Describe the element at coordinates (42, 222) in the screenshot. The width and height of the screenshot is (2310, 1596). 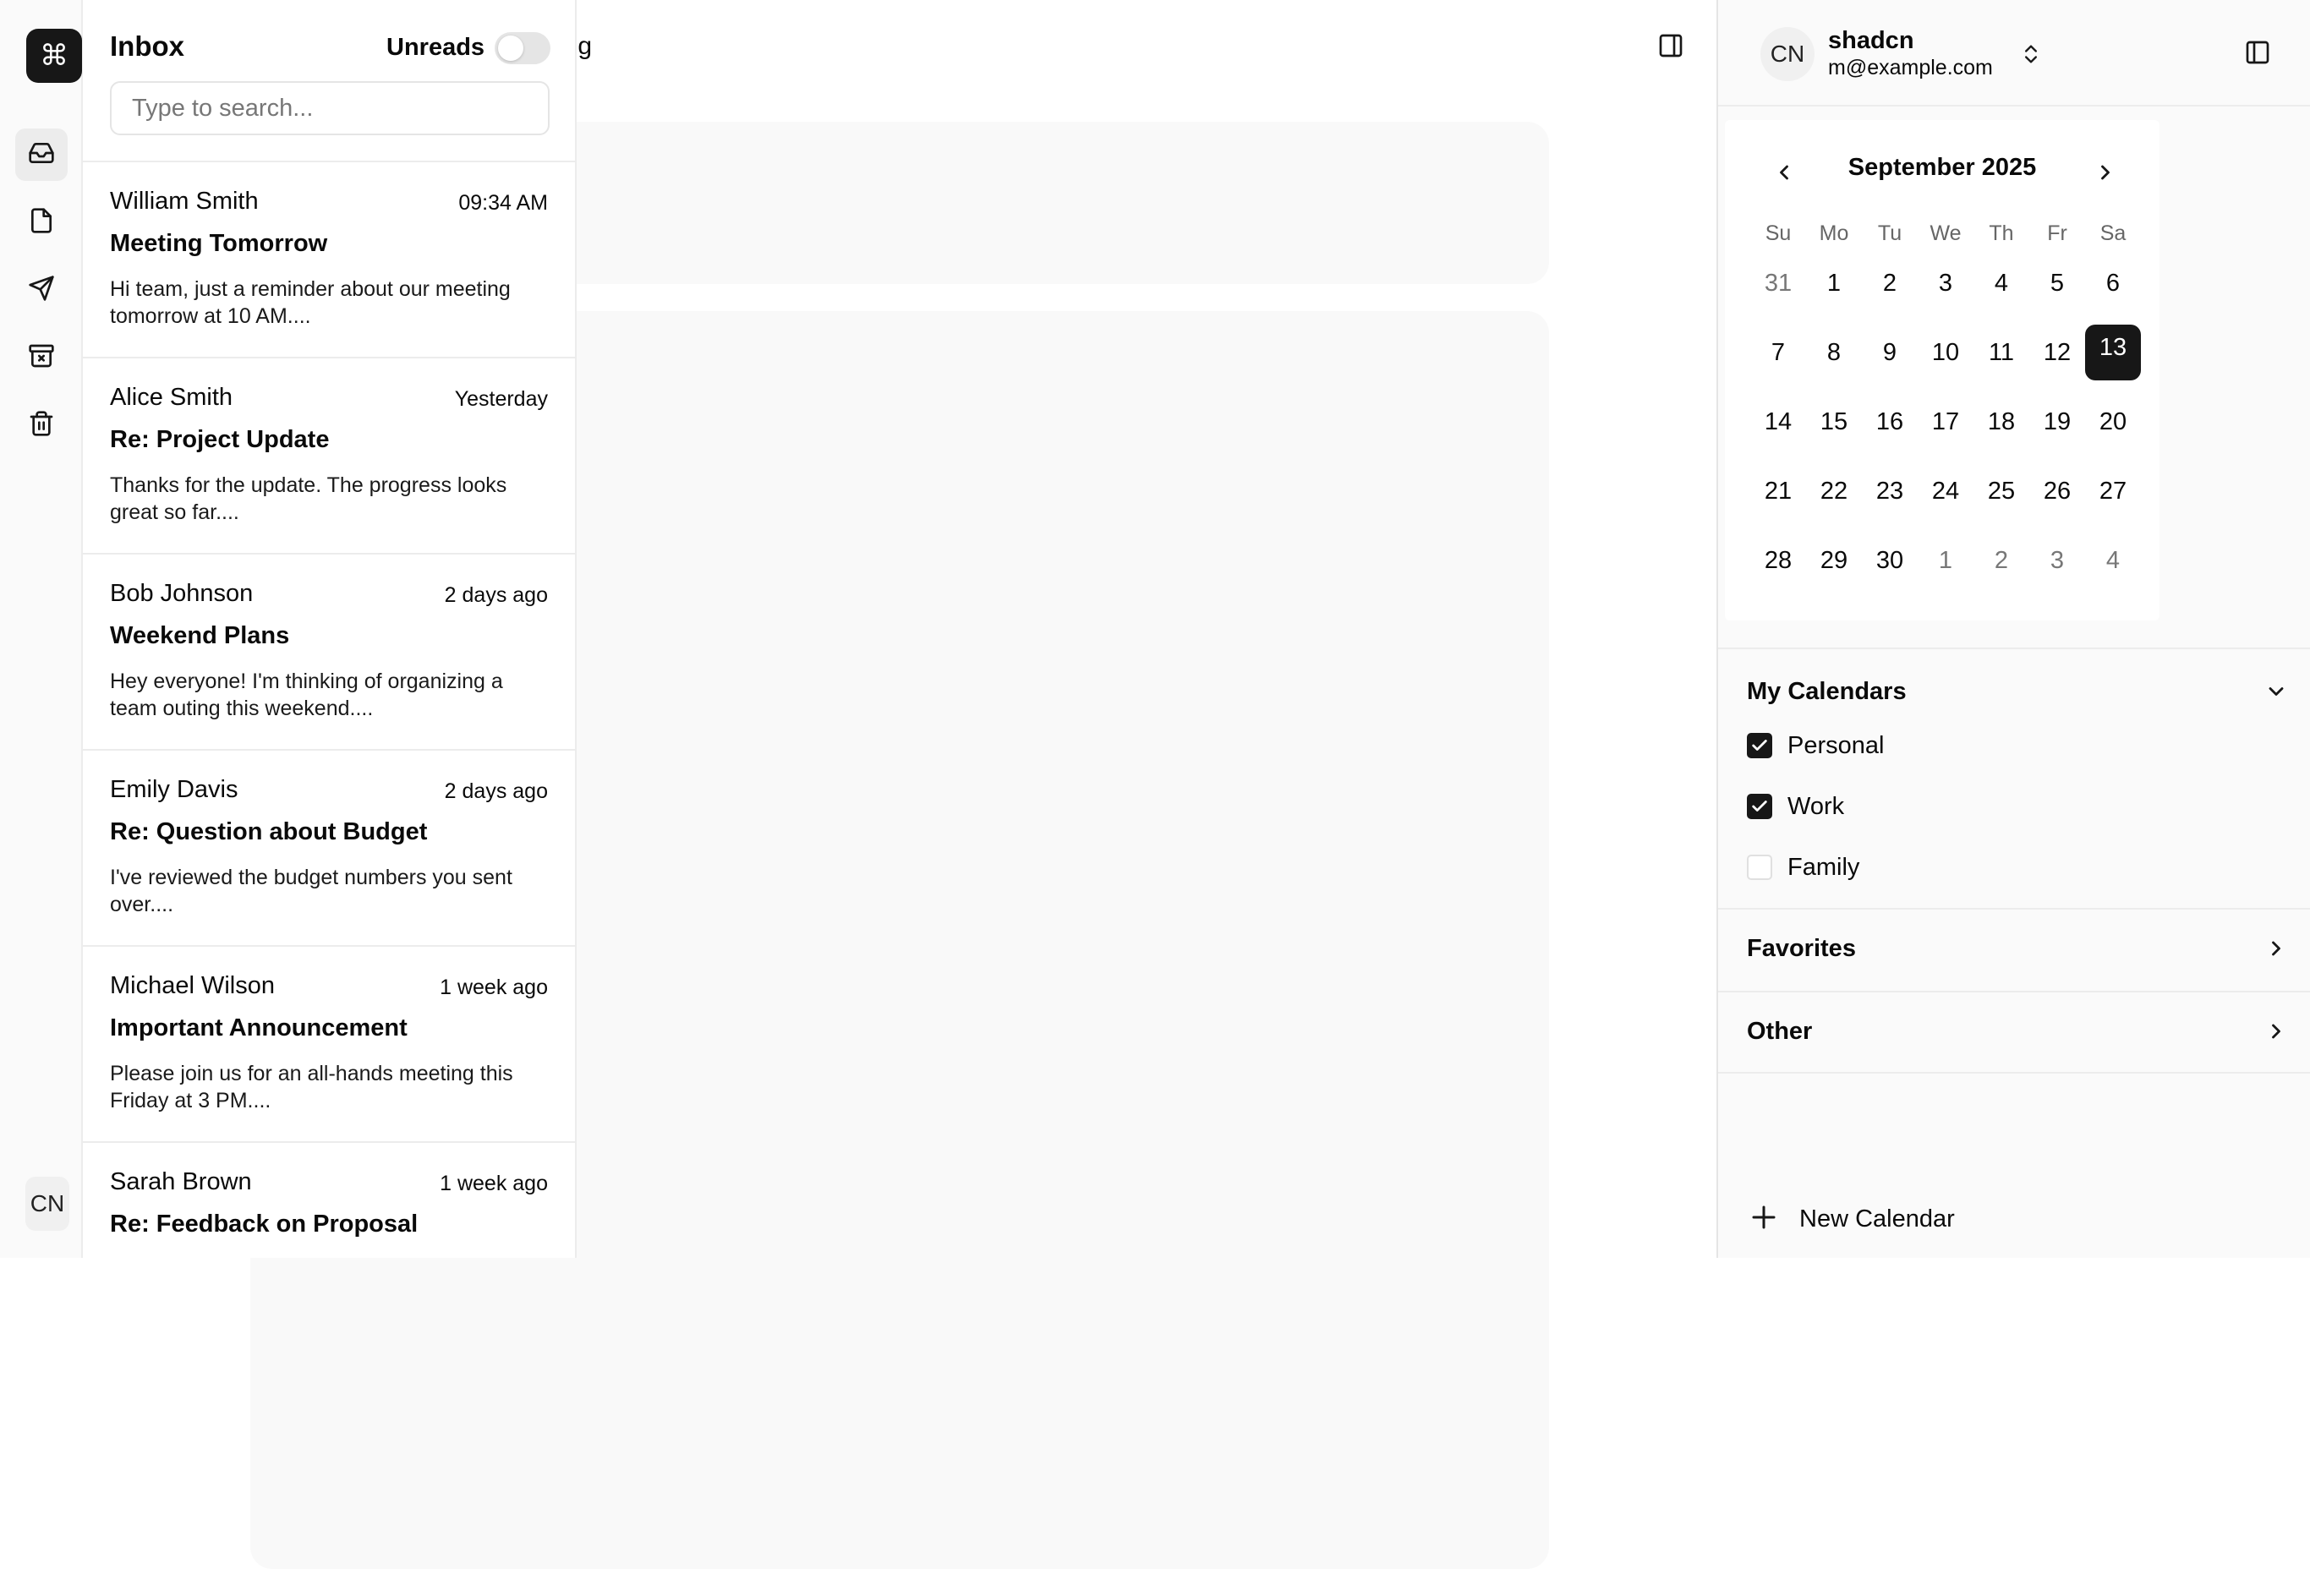
I see `nav-drafts` at that location.